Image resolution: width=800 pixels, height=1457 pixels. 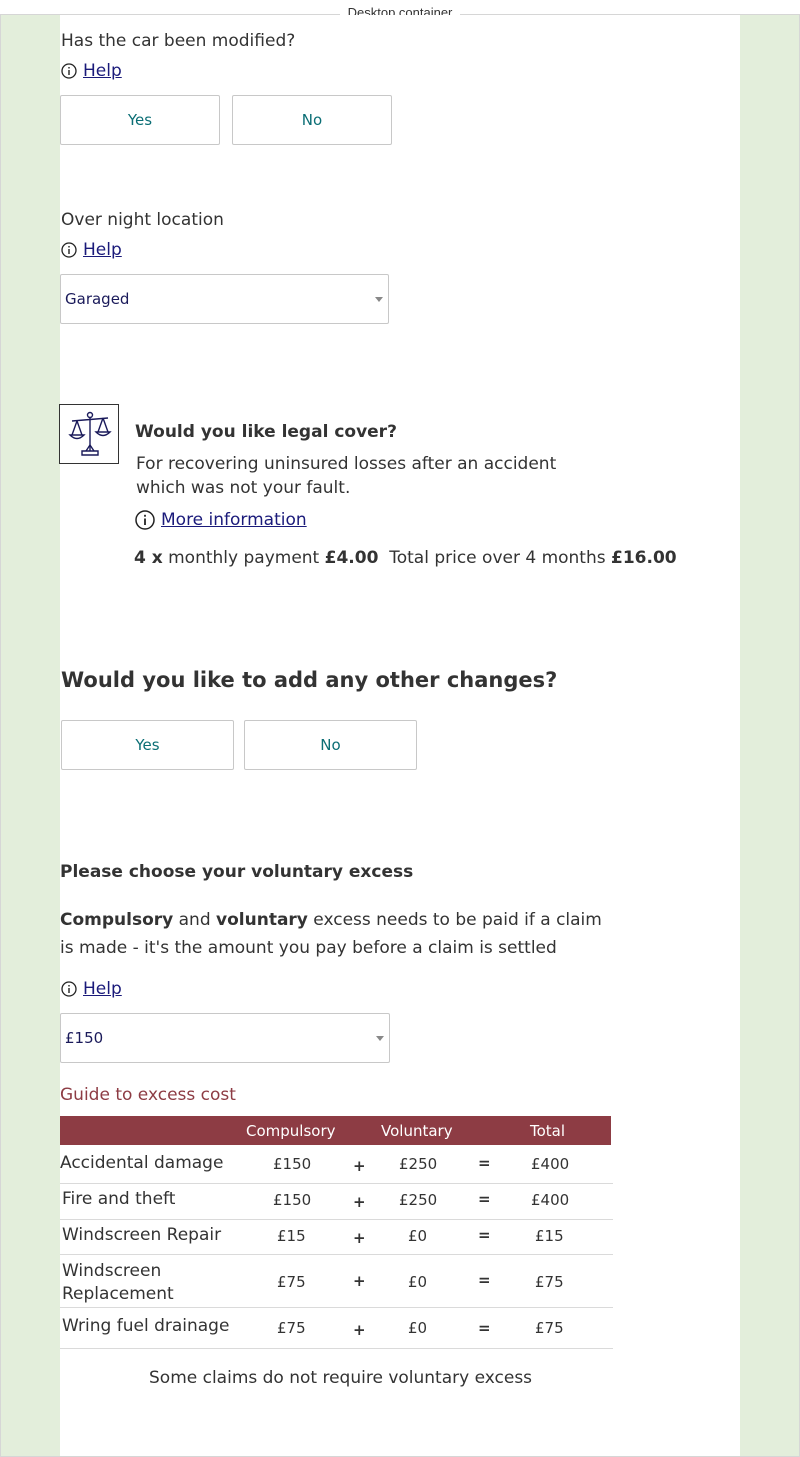 I want to click on table-row: Wring fuel drainage £75 + £0 = £75, so click(x=336, y=1328).